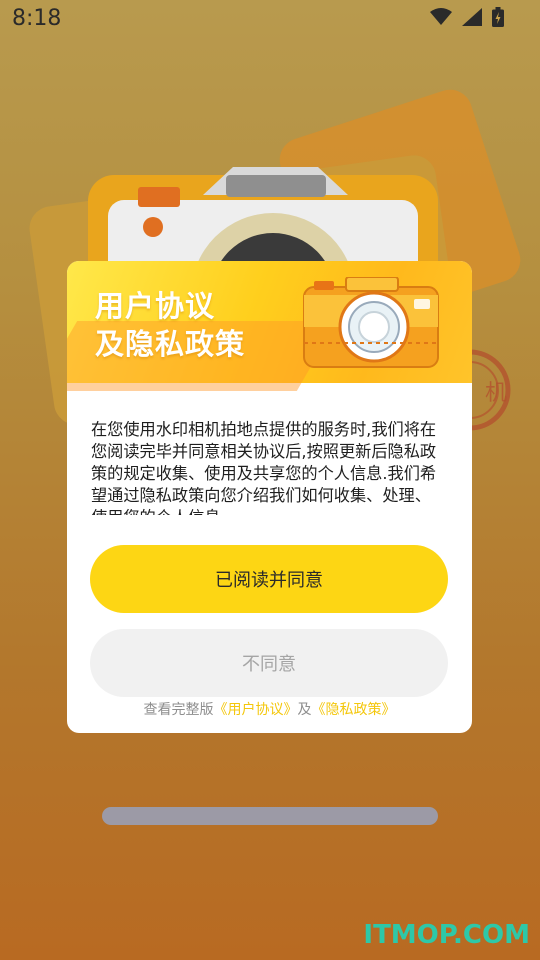  Describe the element at coordinates (446, 935) in the screenshot. I see `watermark: ITMOP.COM` at that location.